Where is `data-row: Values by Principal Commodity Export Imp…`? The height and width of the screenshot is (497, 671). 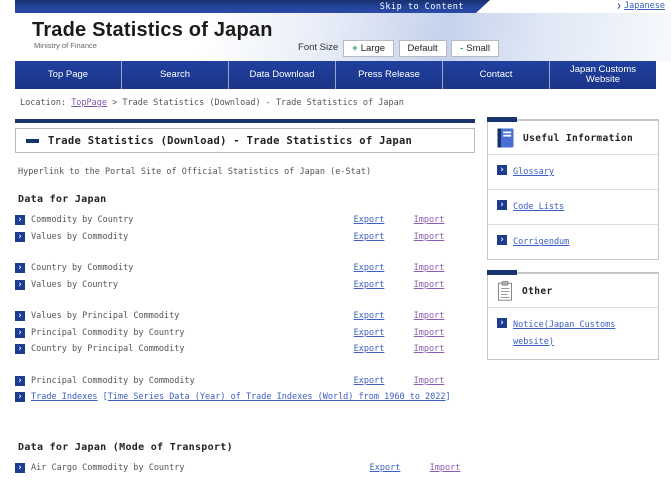
data-row: Values by Principal Commodity Export Imp… is located at coordinates (237, 316).